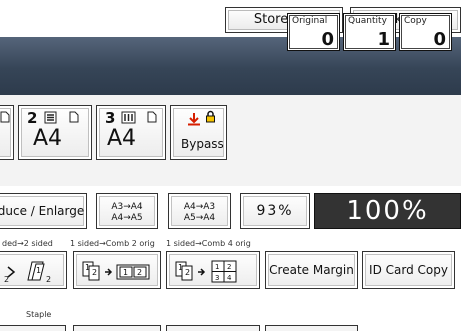 This screenshot has width=461, height=331. What do you see at coordinates (229, 278) in the screenshot?
I see `svg-text: 4` at bounding box center [229, 278].